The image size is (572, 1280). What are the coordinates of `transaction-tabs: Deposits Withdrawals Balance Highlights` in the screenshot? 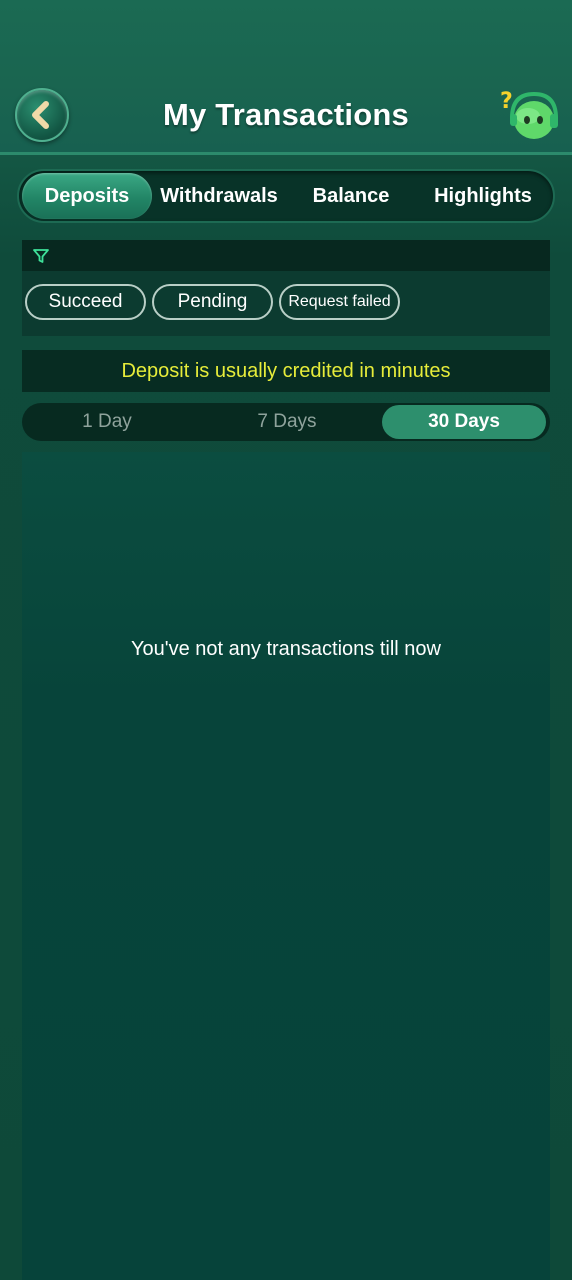 It's located at (286, 196).